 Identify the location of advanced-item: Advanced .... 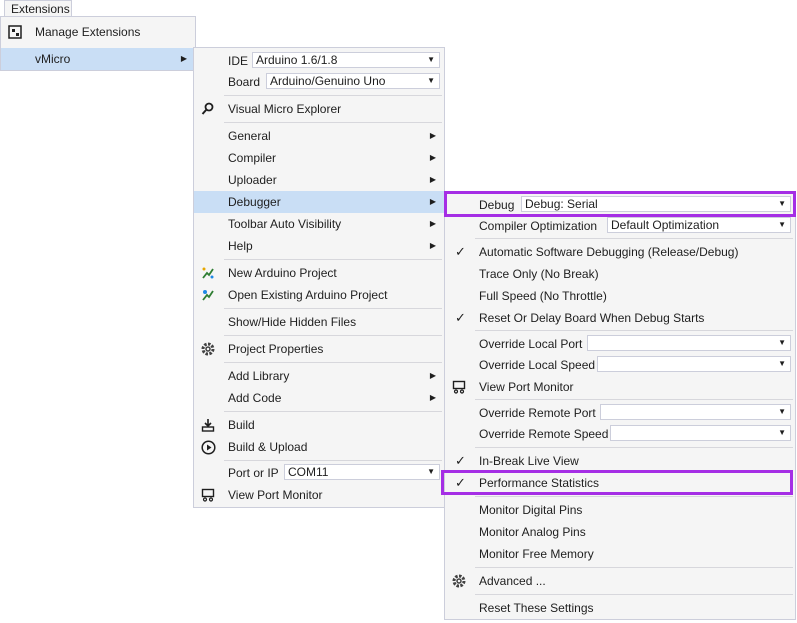
(620, 581).